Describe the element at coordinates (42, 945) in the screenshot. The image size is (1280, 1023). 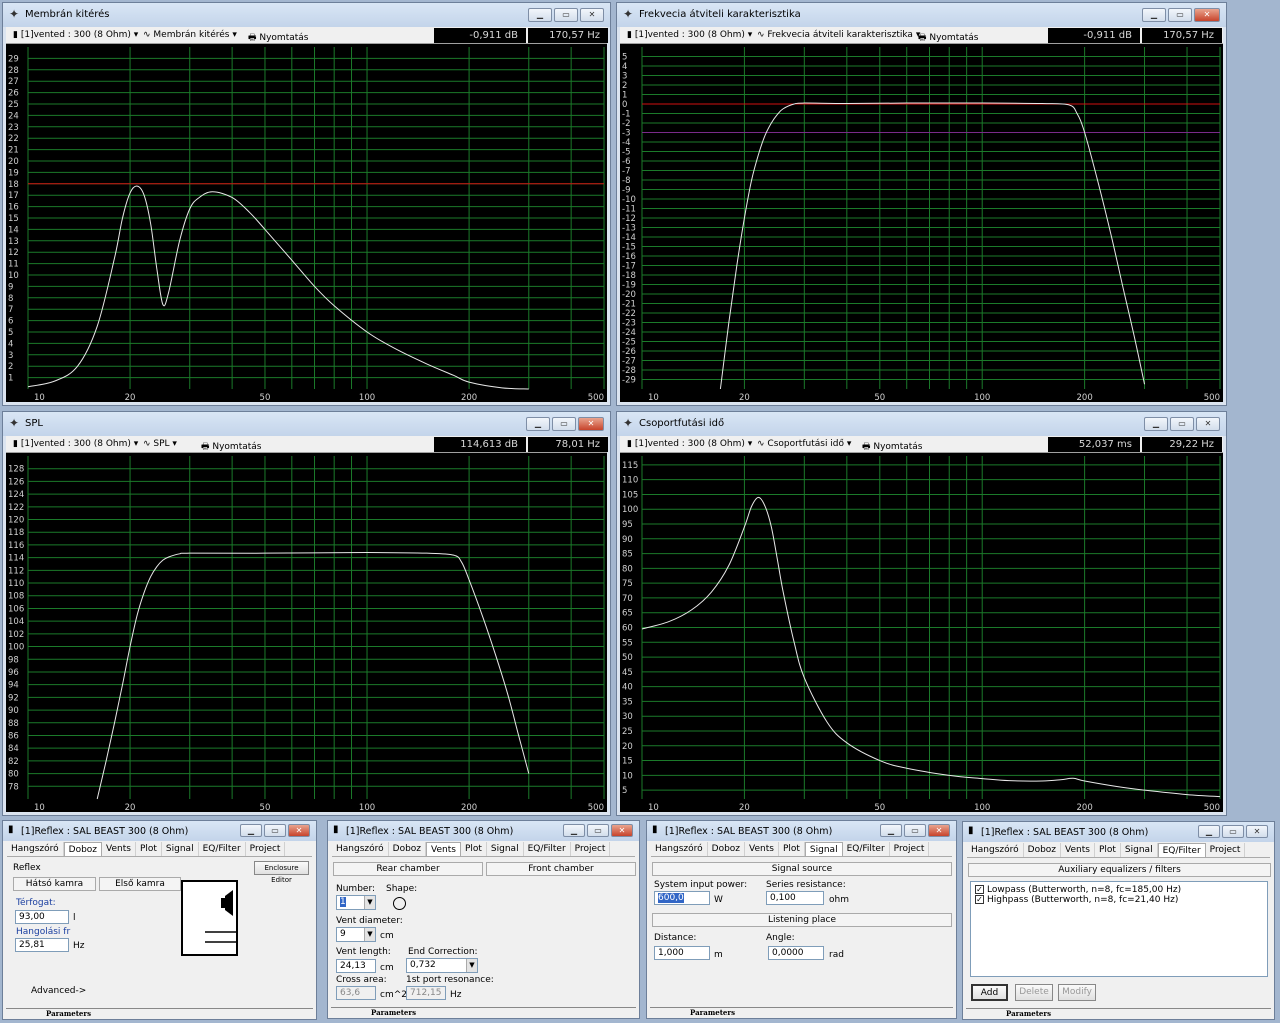
I see `tuning-input: 25,81` at that location.